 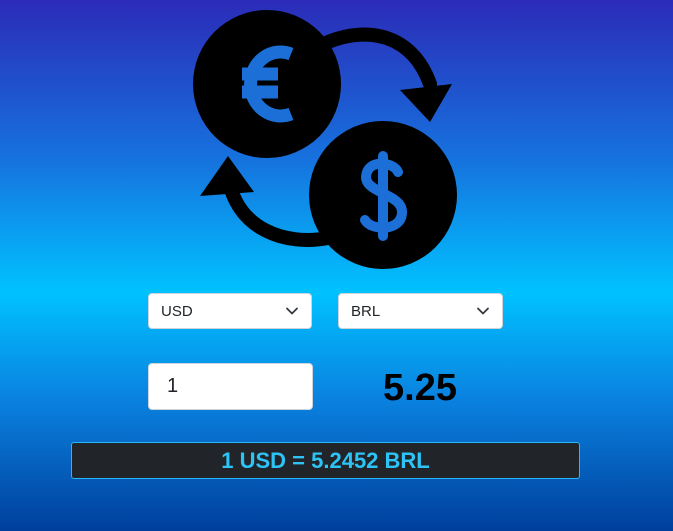 I want to click on exchange-rate-bar: 1 USD = 5.2452 BRL, so click(x=325, y=460).